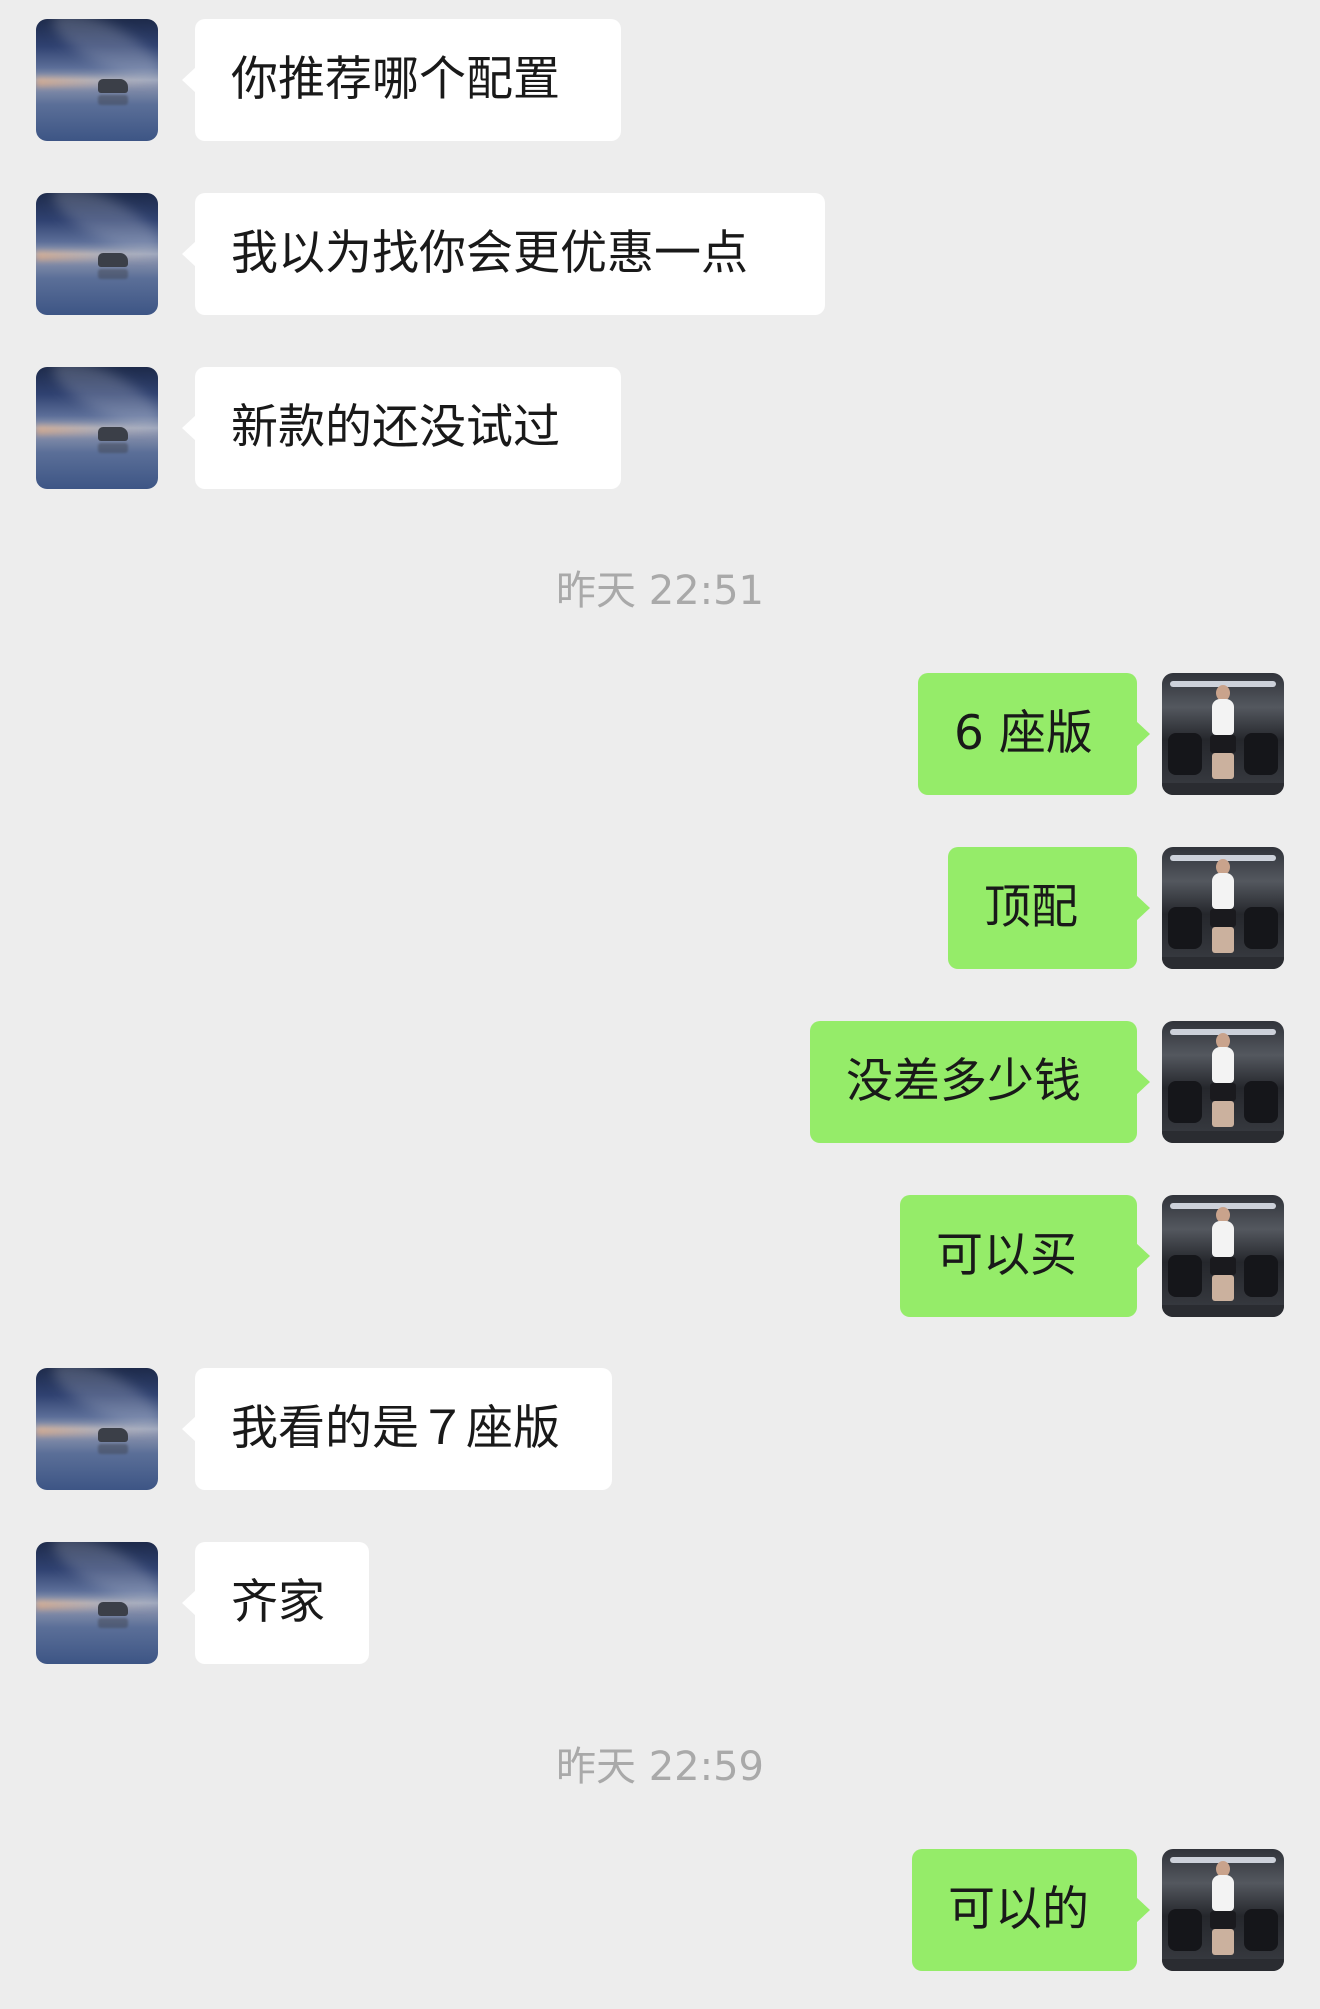 This screenshot has height=2009, width=1320. What do you see at coordinates (660, 1603) in the screenshot?
I see `incoming-message: 齐家` at bounding box center [660, 1603].